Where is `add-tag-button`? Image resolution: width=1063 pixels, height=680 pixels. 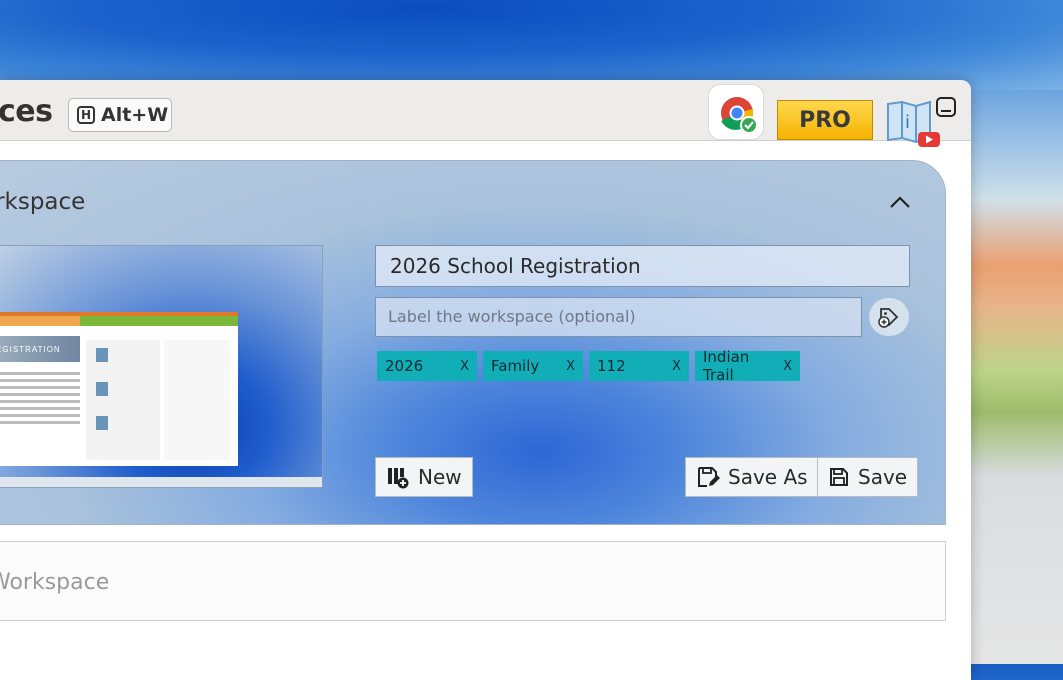 add-tag-button is located at coordinates (889, 317).